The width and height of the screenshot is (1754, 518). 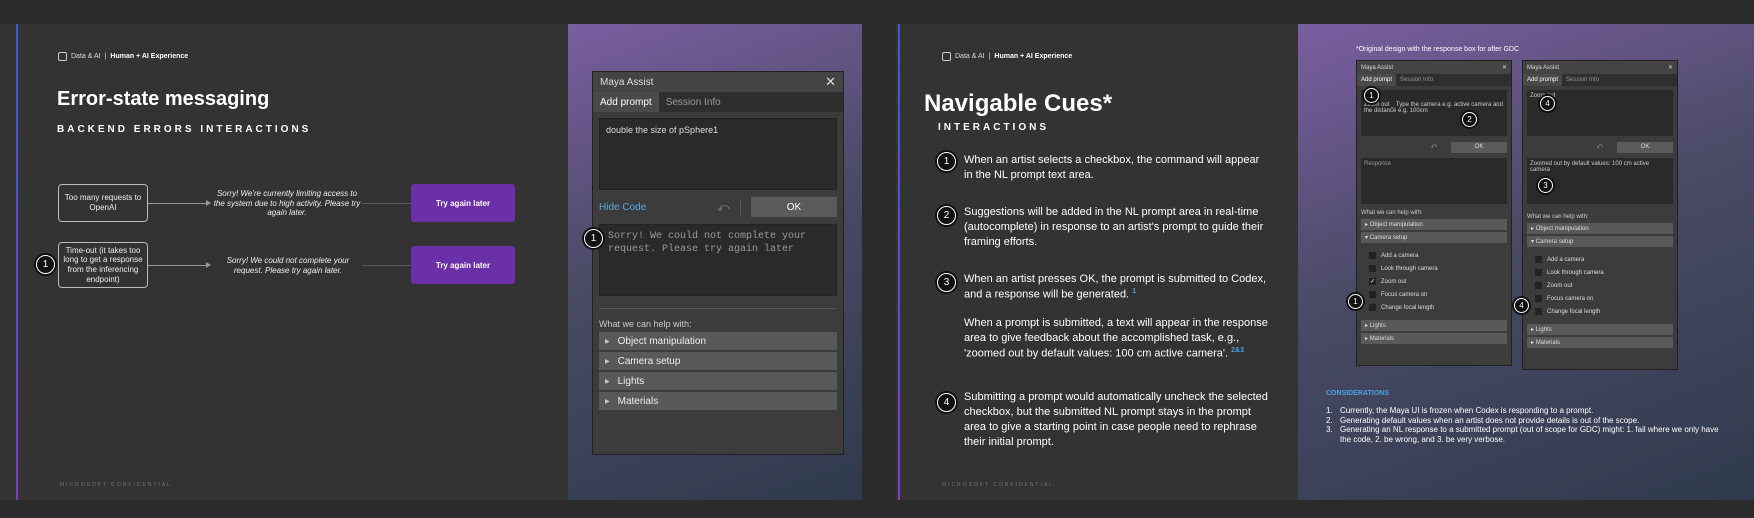 What do you see at coordinates (163, 99) in the screenshot?
I see `page-title: Error-state messaging` at bounding box center [163, 99].